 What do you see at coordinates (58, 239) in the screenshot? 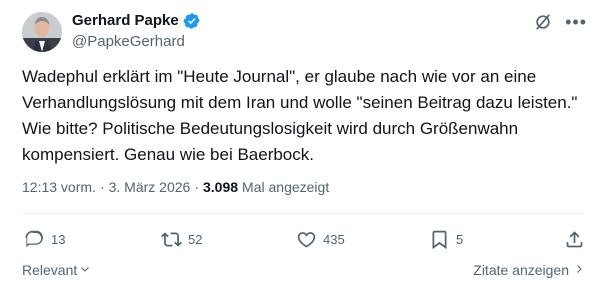
I see `reply-count: 13` at bounding box center [58, 239].